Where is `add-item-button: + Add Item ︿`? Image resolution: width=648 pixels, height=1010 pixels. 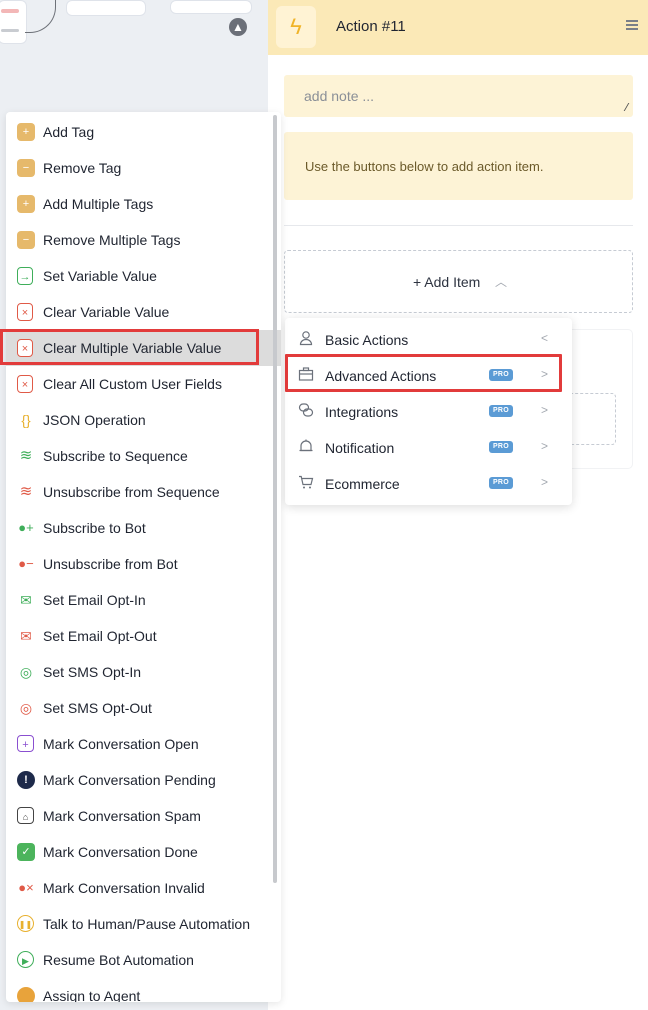 add-item-button: + Add Item ︿ is located at coordinates (458, 281).